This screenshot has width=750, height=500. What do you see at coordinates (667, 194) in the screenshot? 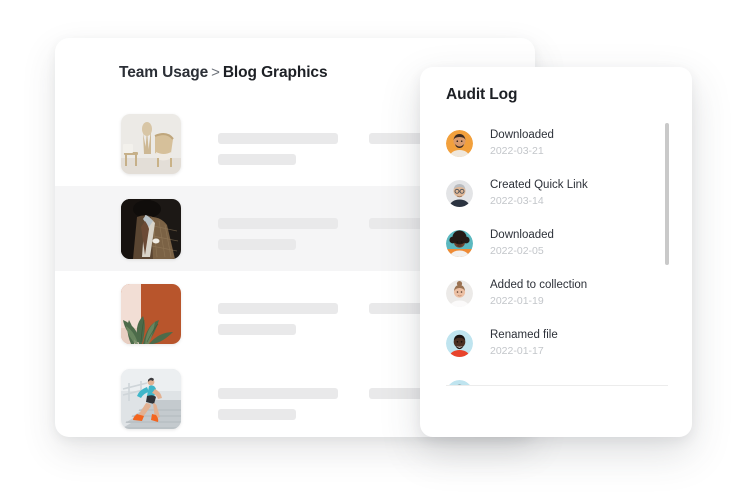
I see `audit-log-scrollbar-thumb` at bounding box center [667, 194].